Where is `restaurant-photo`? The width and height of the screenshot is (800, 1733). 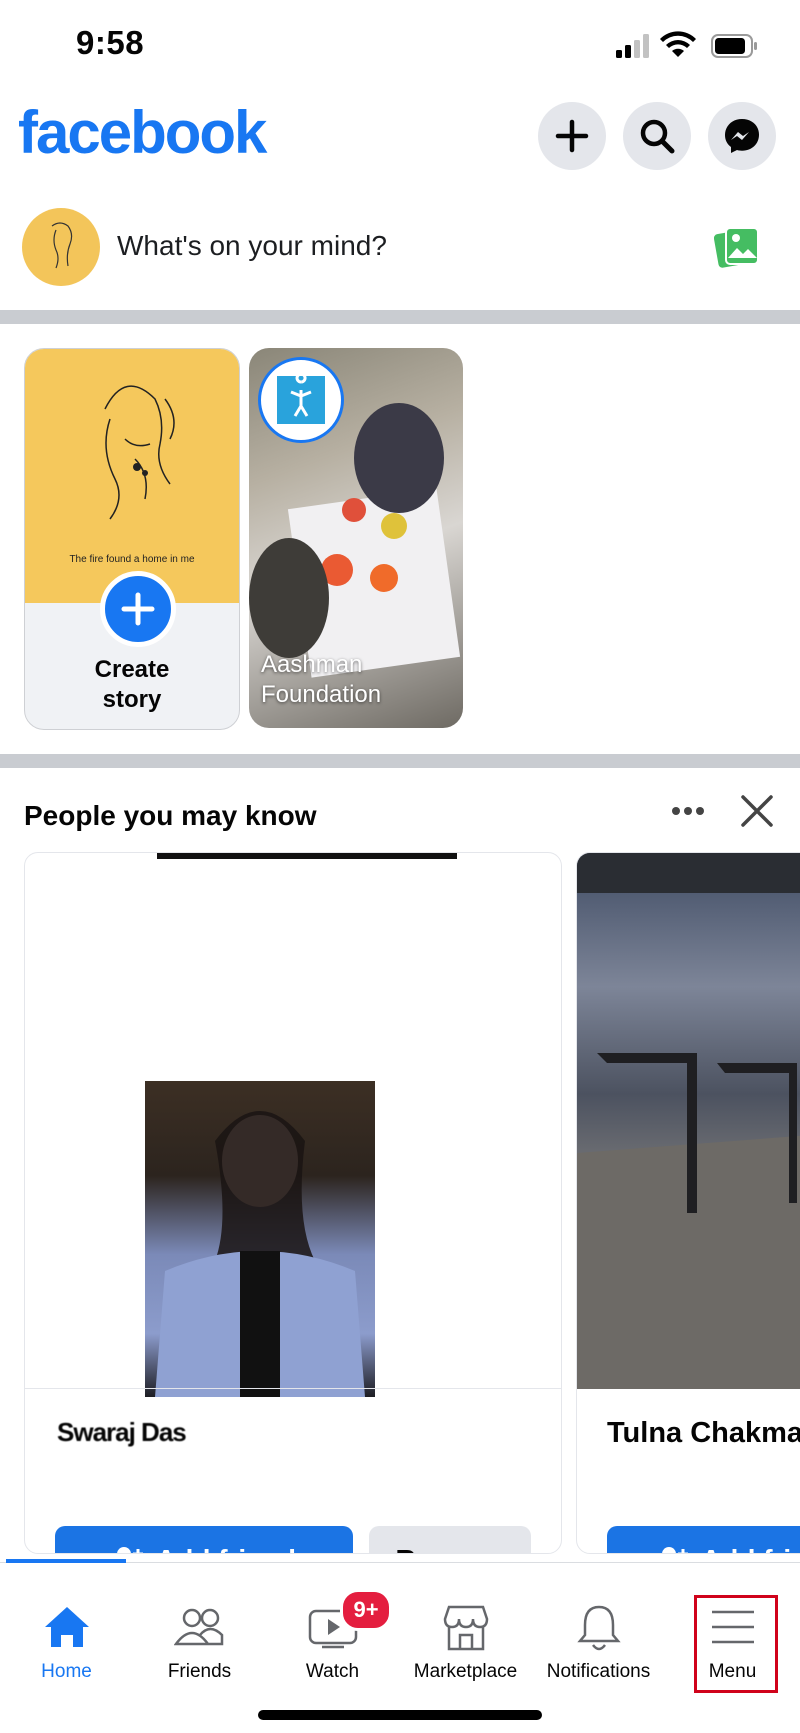 restaurant-photo is located at coordinates (688, 1121).